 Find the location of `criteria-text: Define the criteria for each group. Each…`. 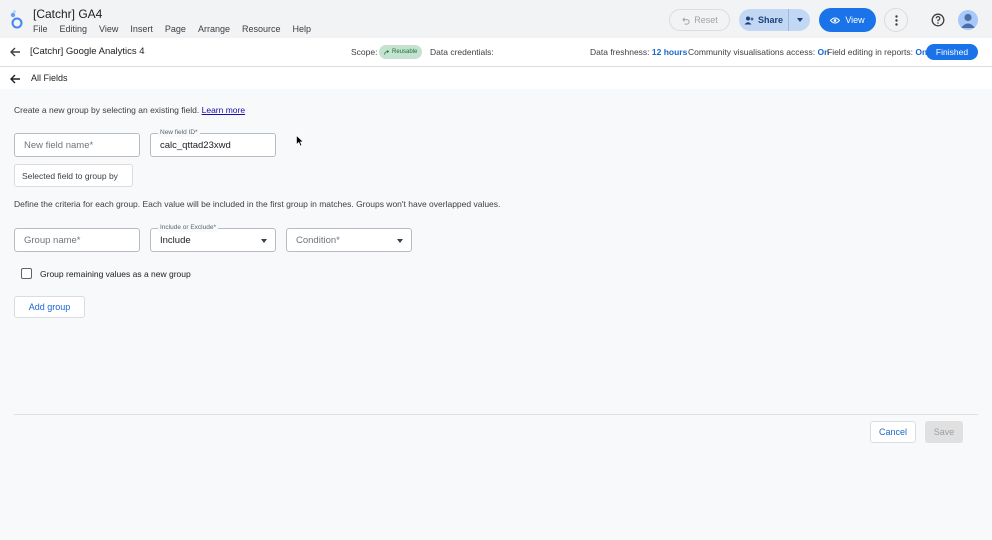

criteria-text: Define the criteria for each group. Each… is located at coordinates (257, 204).